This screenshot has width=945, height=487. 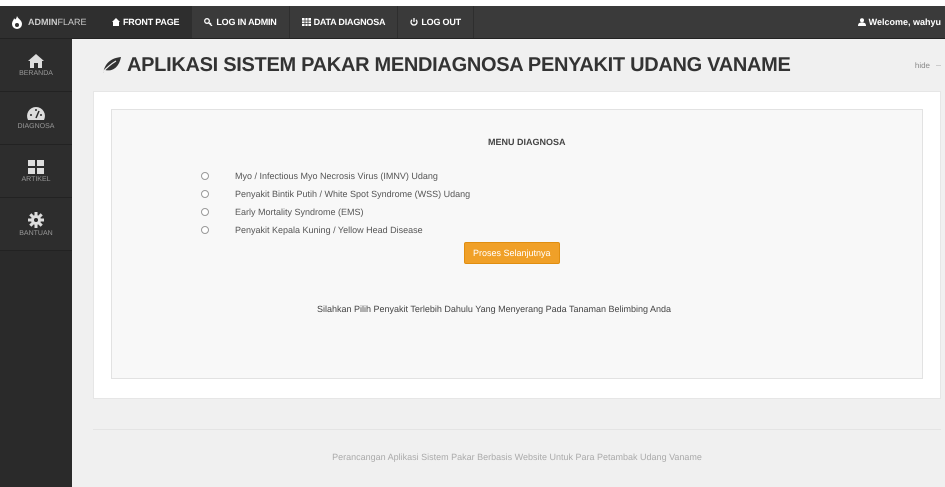 What do you see at coordinates (459, 65) in the screenshot?
I see `page-title: APLIKASI SISTEM PAKAR MENDIAGNOSA PENYAKIT UDANG VANAME` at bounding box center [459, 65].